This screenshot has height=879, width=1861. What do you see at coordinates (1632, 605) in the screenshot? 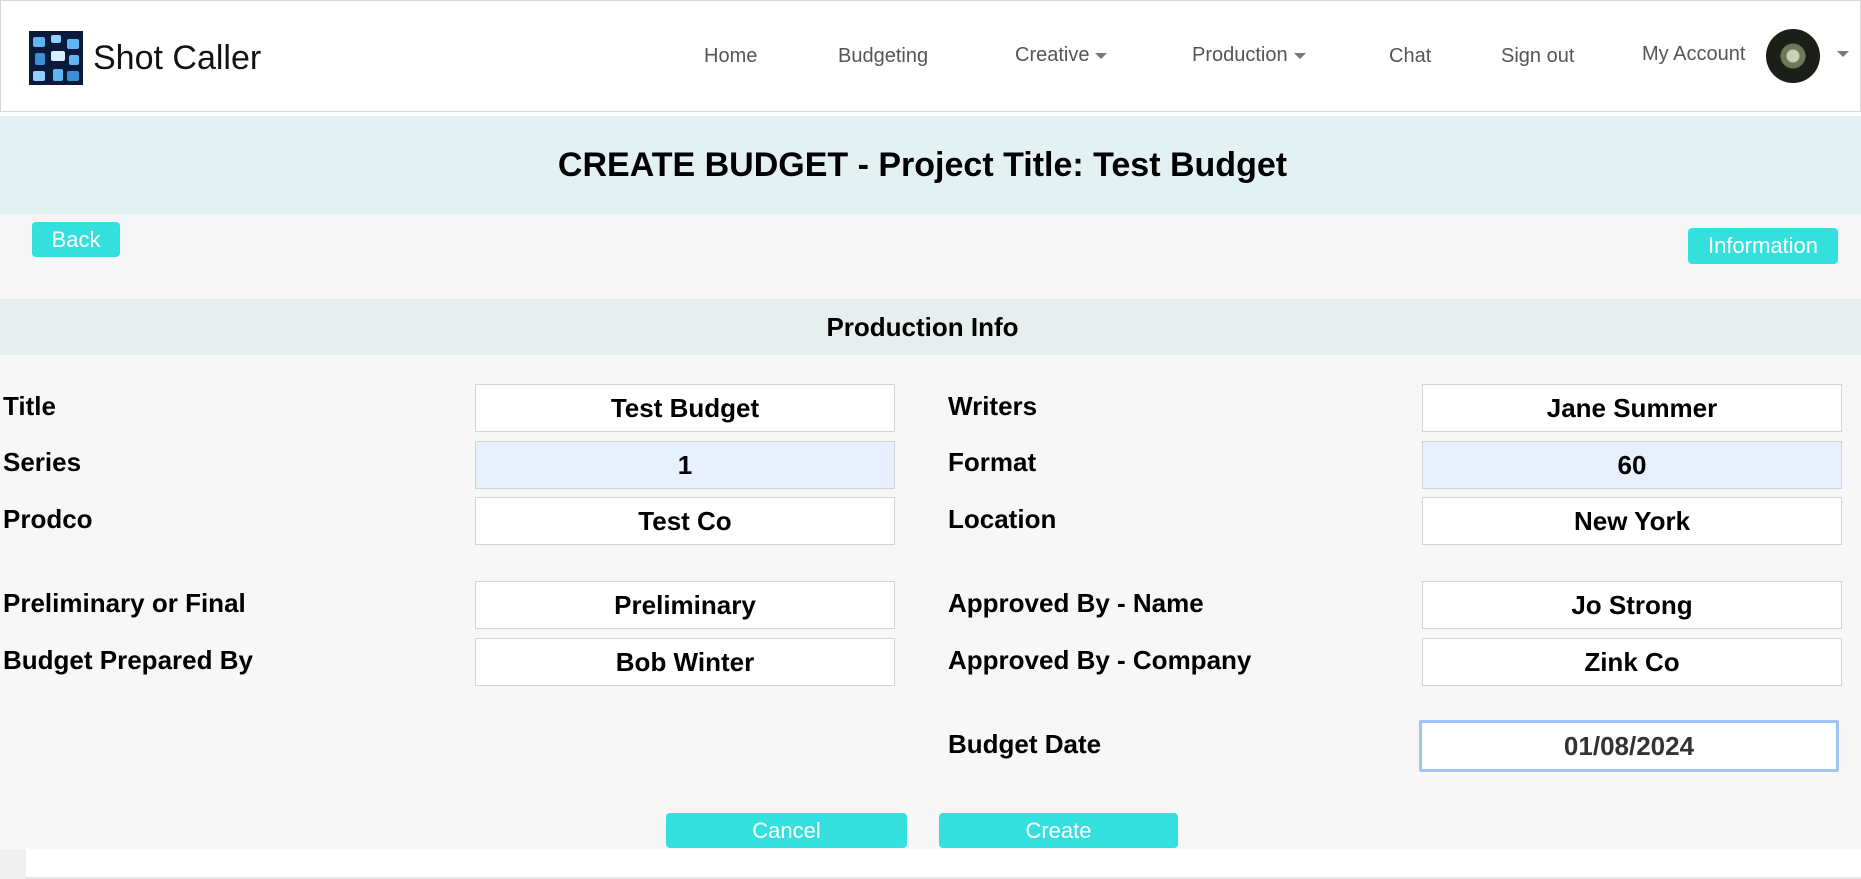
I see `approved-by-name-field: Jo Strong` at bounding box center [1632, 605].